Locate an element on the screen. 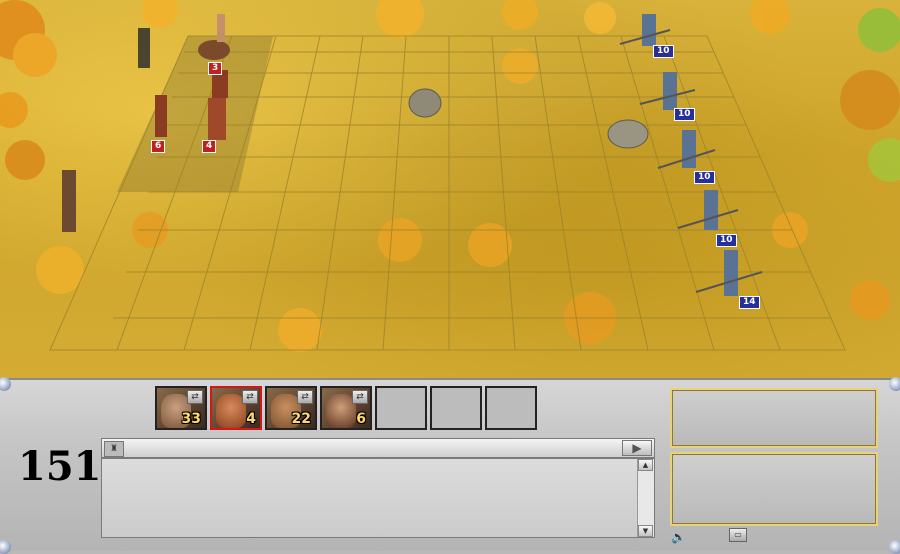 The width and height of the screenshot is (900, 554). log-scrollbar: ▲ ▼ is located at coordinates (645, 498).